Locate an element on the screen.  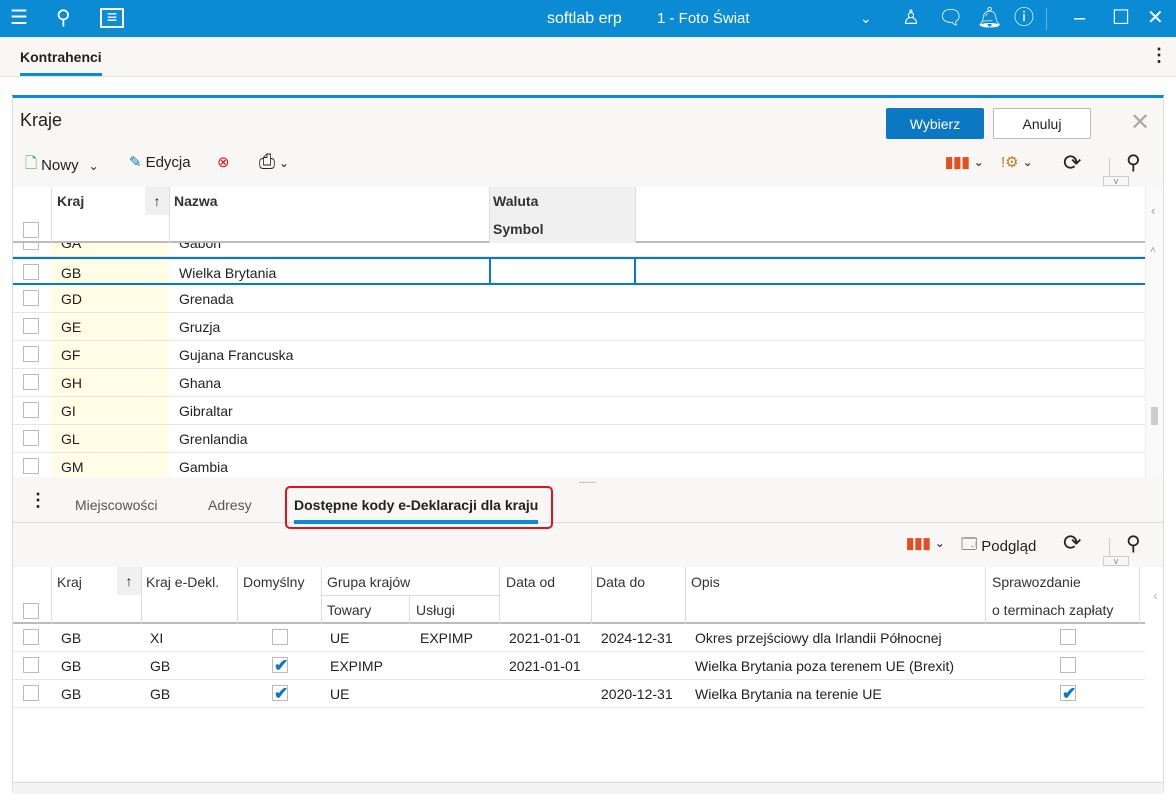
header-nazwa: Nazwa is located at coordinates (196, 201).